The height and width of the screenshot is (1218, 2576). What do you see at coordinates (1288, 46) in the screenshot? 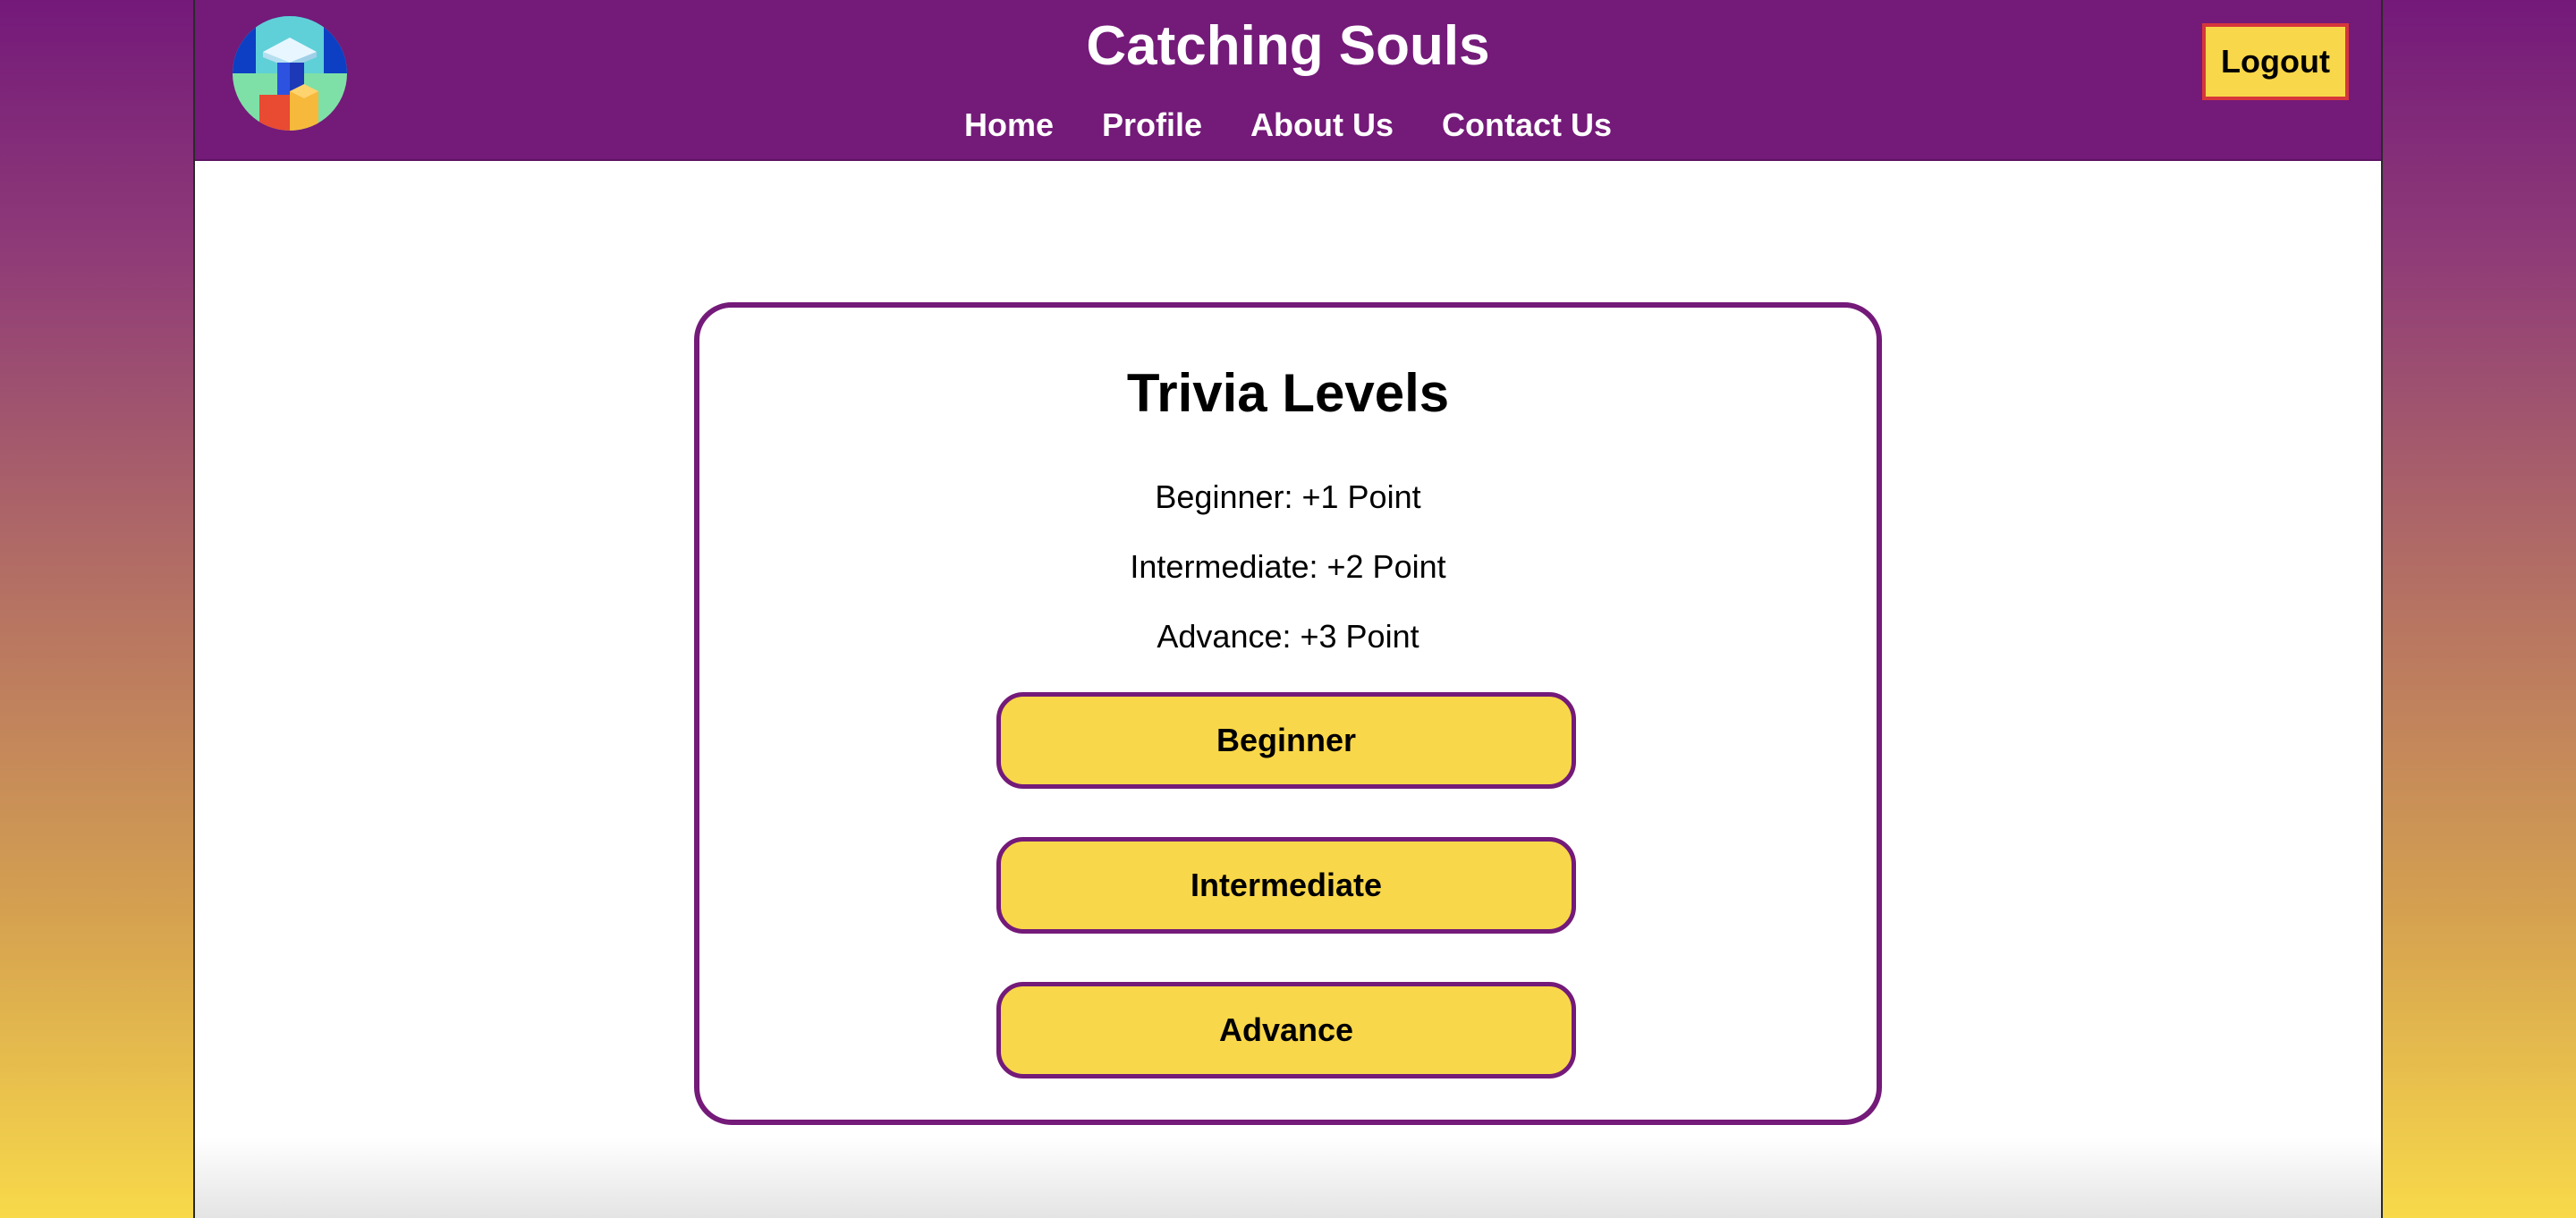
I see `site-title: Catching Souls` at bounding box center [1288, 46].